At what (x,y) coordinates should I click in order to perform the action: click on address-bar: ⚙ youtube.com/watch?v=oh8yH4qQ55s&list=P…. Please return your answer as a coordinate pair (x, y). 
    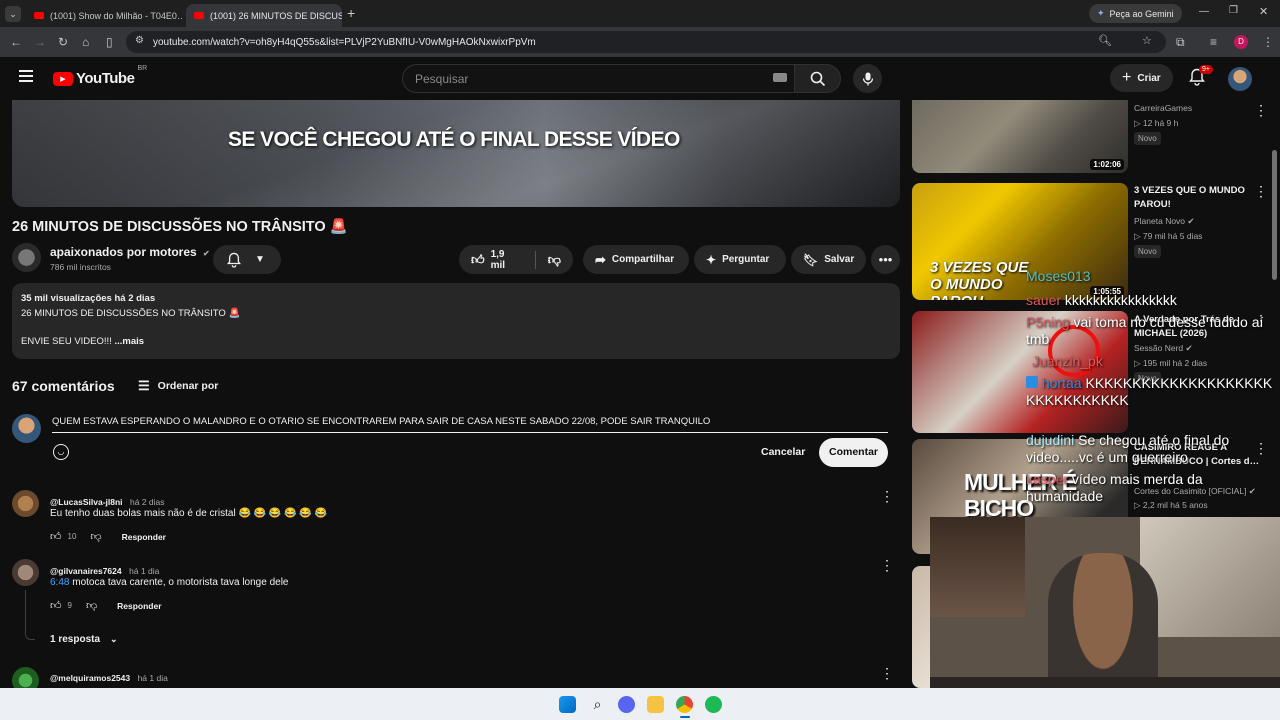
    Looking at the image, I should click on (646, 42).